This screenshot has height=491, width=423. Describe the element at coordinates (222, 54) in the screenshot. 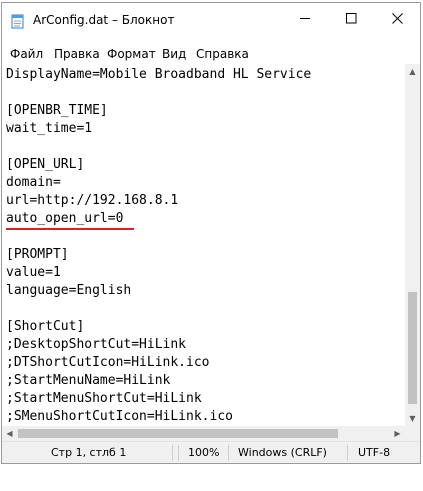

I see `menu-help: Справка` at that location.